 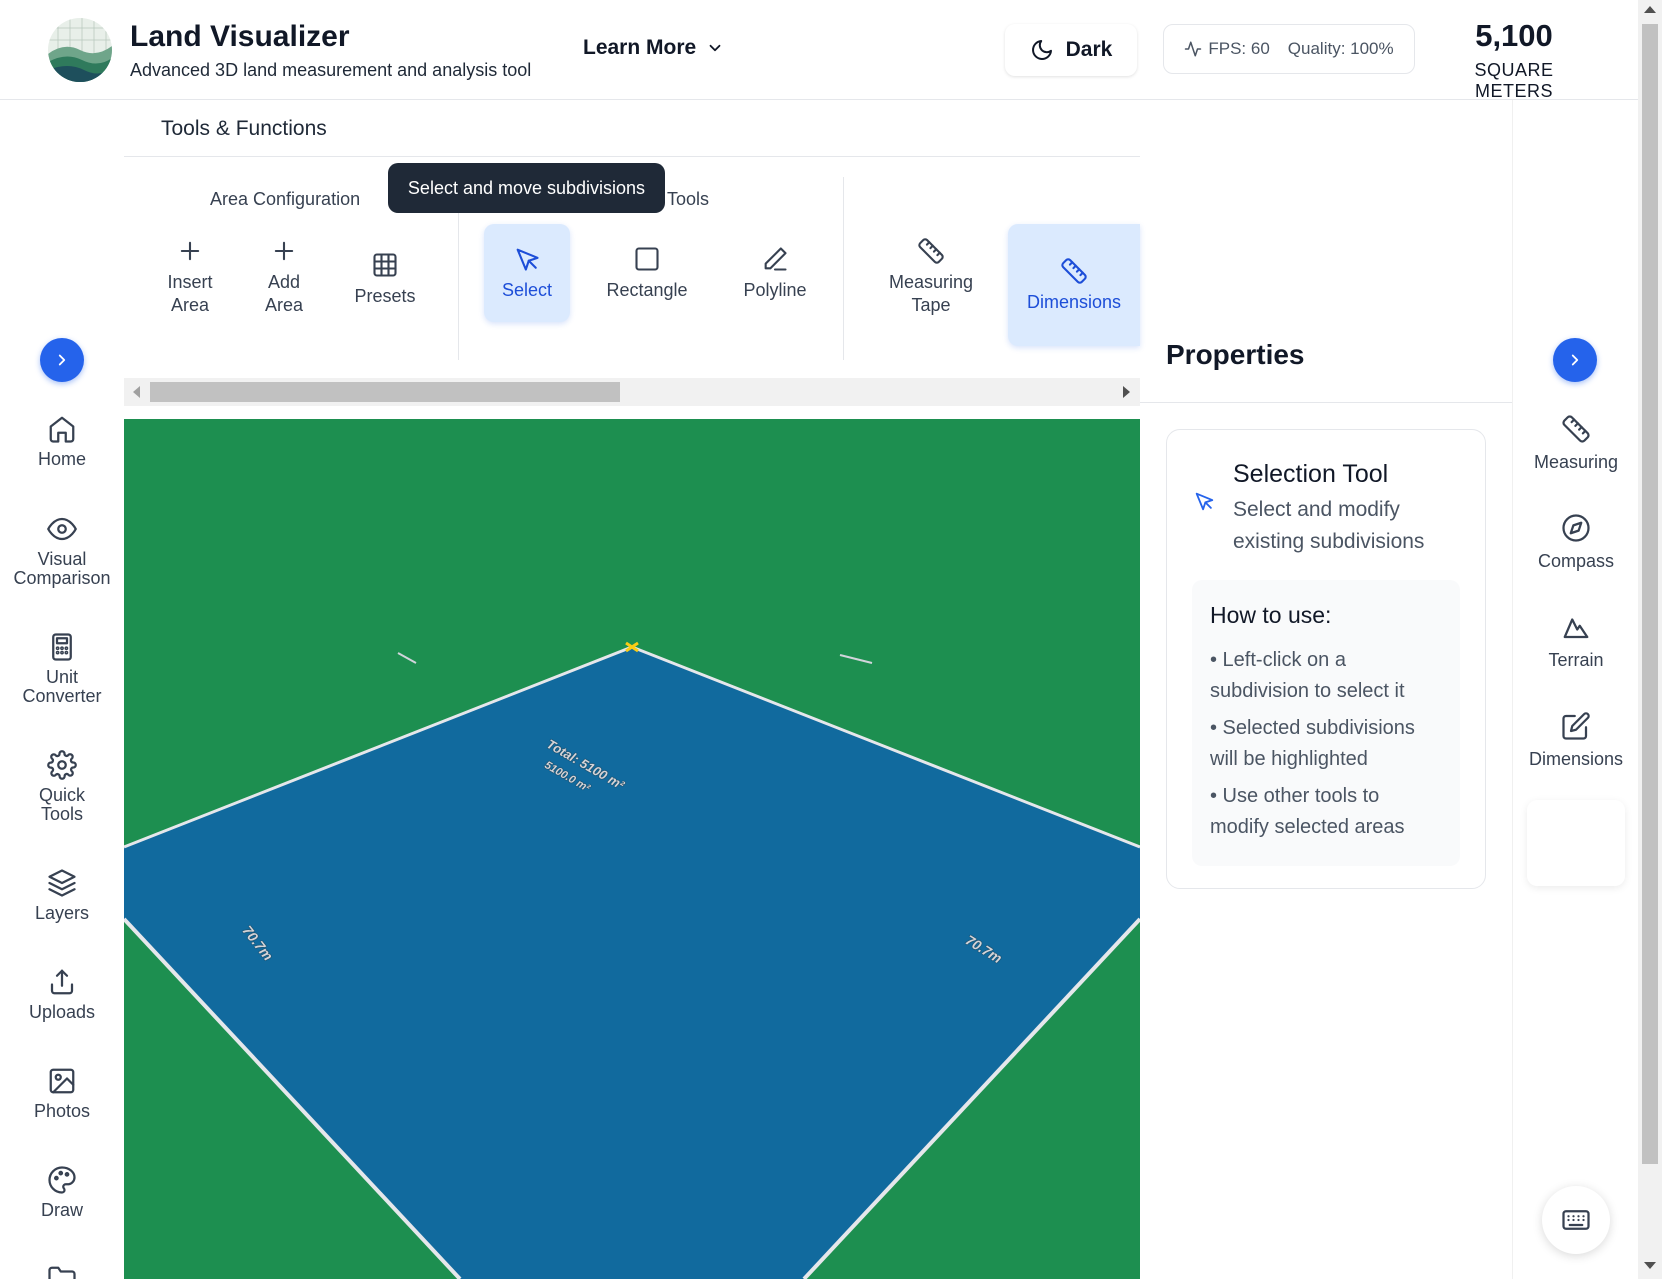 I want to click on tool-name: Selection Tool, so click(x=1311, y=474).